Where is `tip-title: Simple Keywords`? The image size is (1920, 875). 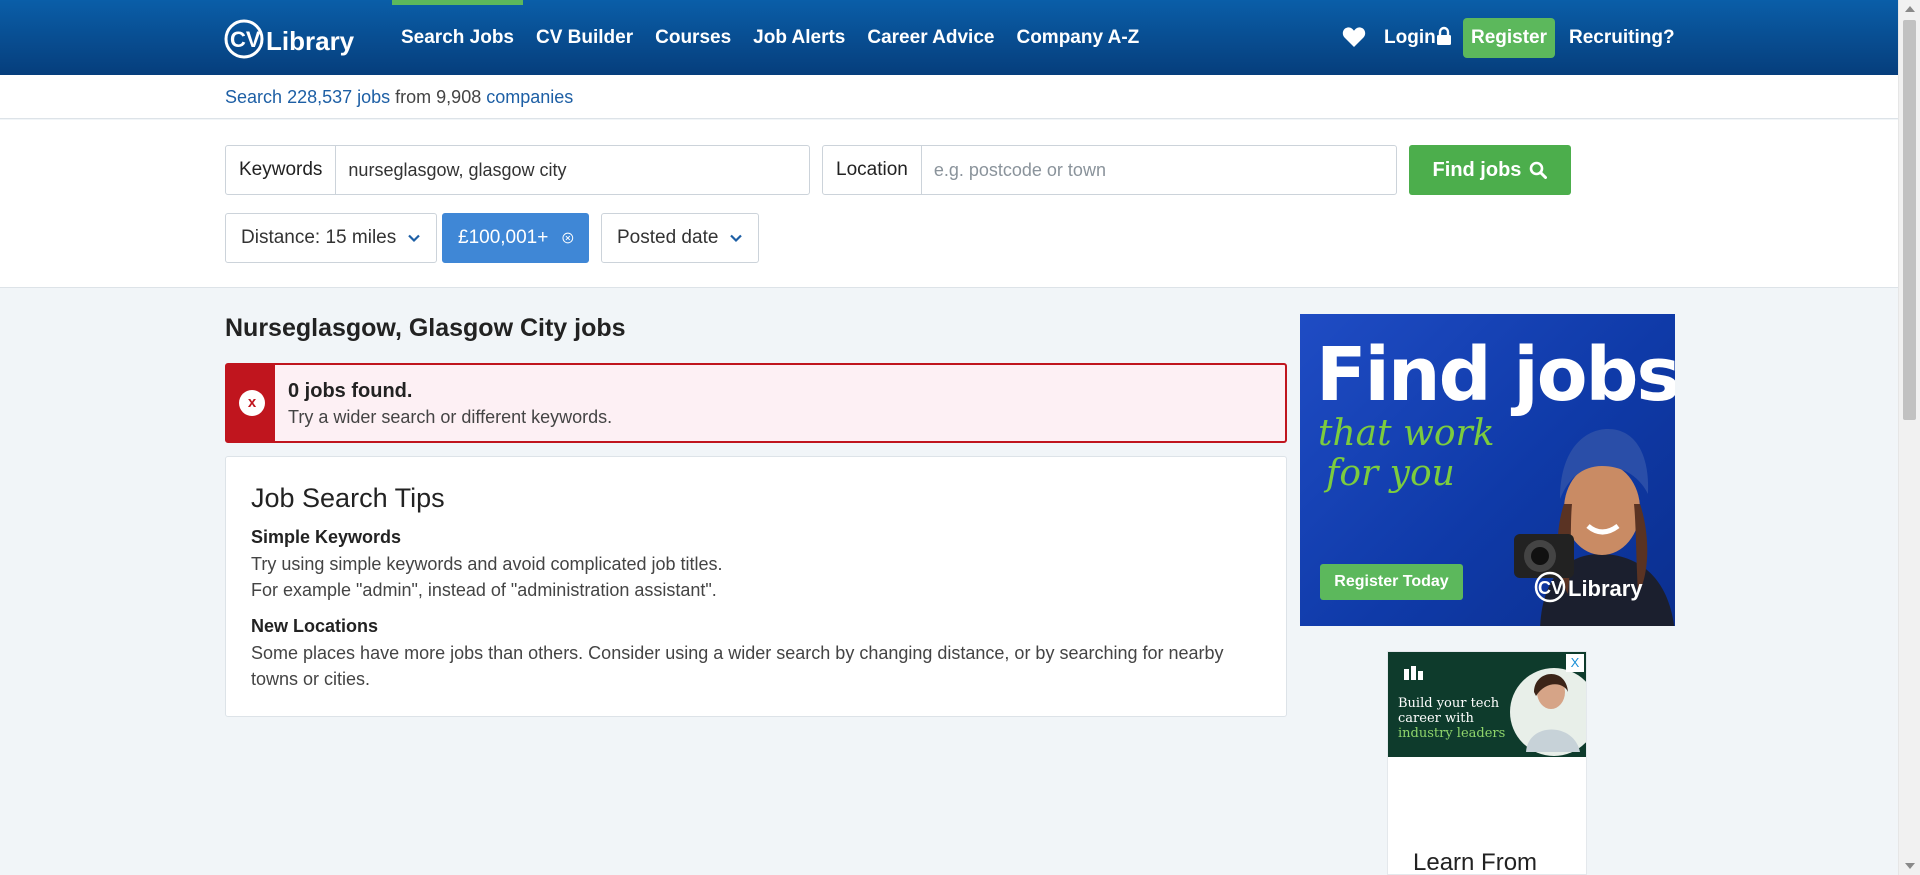
tip-title: Simple Keywords is located at coordinates (326, 537).